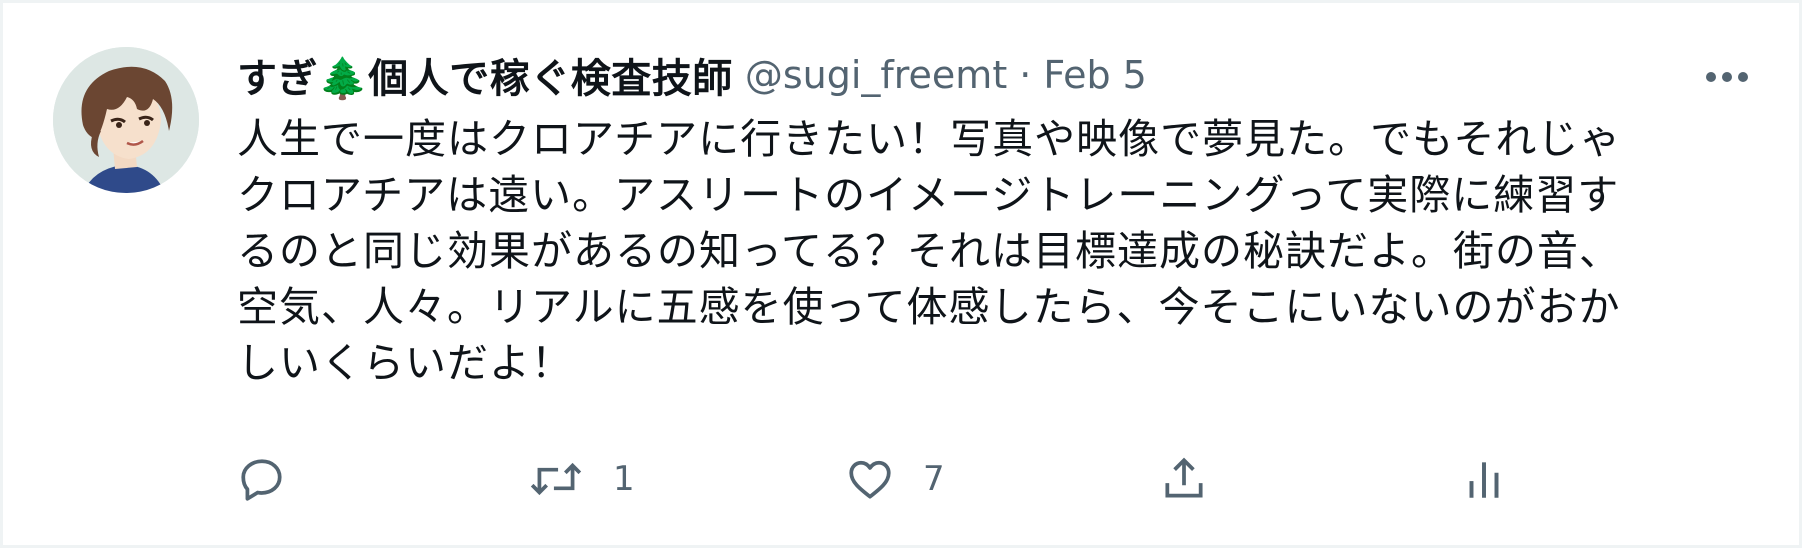  I want to click on tweet-header: すぎ🌲個人で稼ぐ検査技師 @sugi_freemt · Feb 5, so click(692, 75).